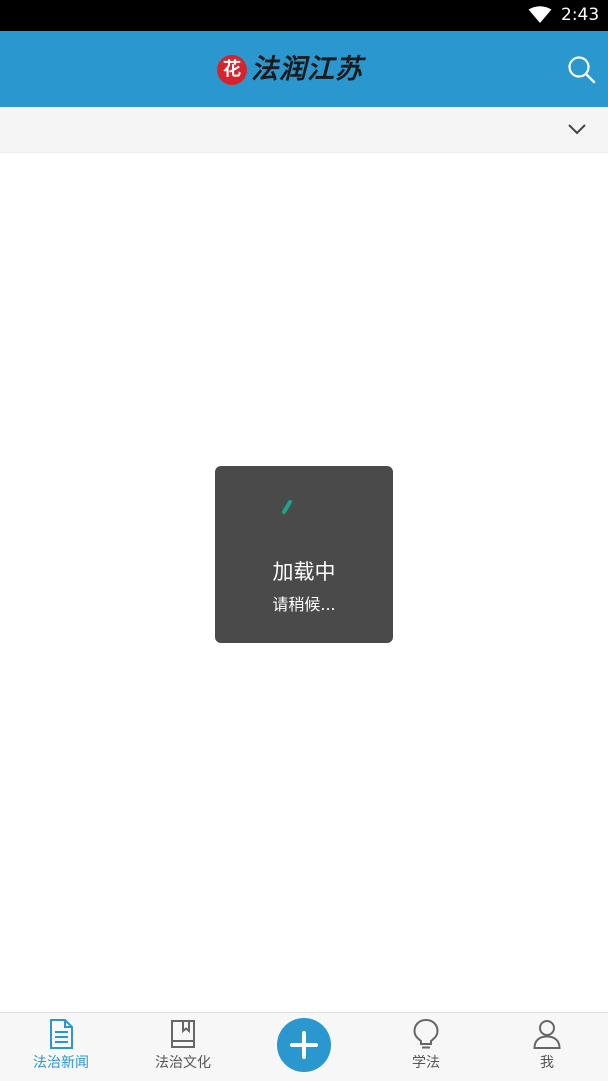 The image size is (608, 1081). Describe the element at coordinates (183, 1063) in the screenshot. I see `nav-label-legal-culture: 法治文化` at that location.